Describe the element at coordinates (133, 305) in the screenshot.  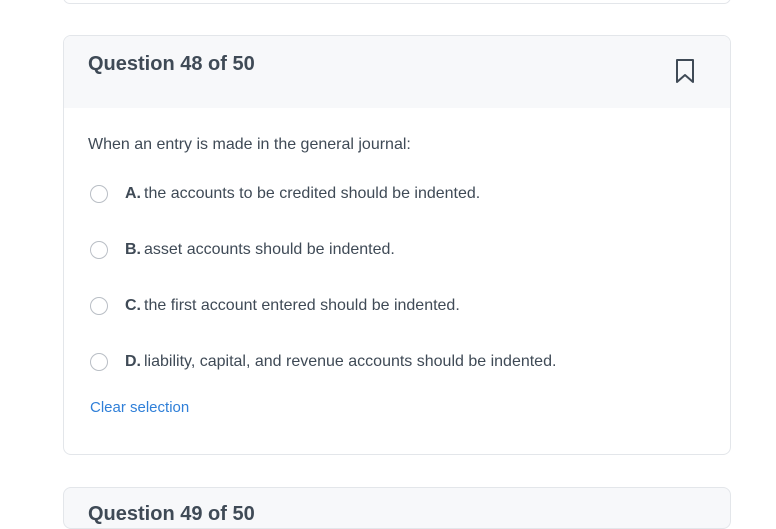
I see `option-letter: C.` at that location.